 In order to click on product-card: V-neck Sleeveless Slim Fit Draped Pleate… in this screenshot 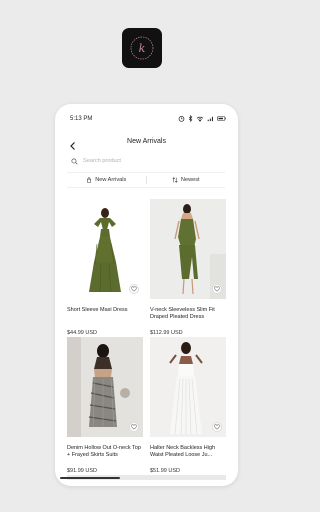, I will do `click(188, 267)`.